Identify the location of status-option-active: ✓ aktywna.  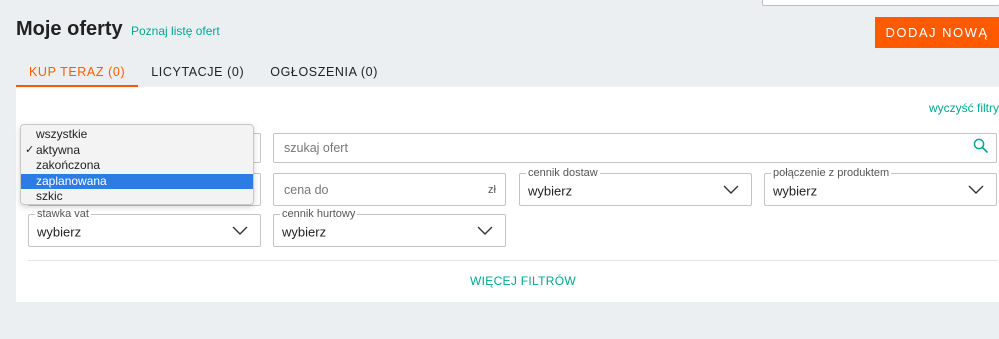
(137, 151).